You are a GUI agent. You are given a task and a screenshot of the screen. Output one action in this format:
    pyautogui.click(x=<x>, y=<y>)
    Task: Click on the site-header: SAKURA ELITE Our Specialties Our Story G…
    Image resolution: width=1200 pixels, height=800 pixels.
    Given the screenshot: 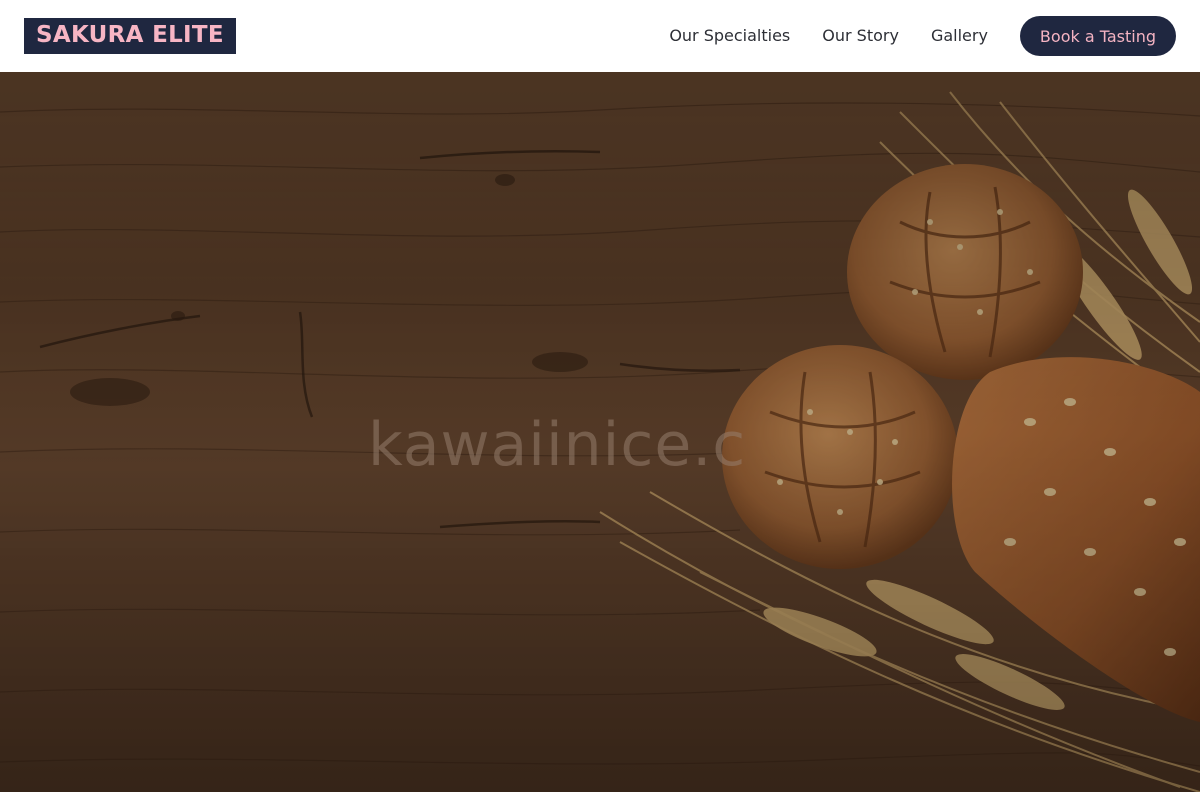 What is the action you would take?
    pyautogui.click(x=600, y=36)
    